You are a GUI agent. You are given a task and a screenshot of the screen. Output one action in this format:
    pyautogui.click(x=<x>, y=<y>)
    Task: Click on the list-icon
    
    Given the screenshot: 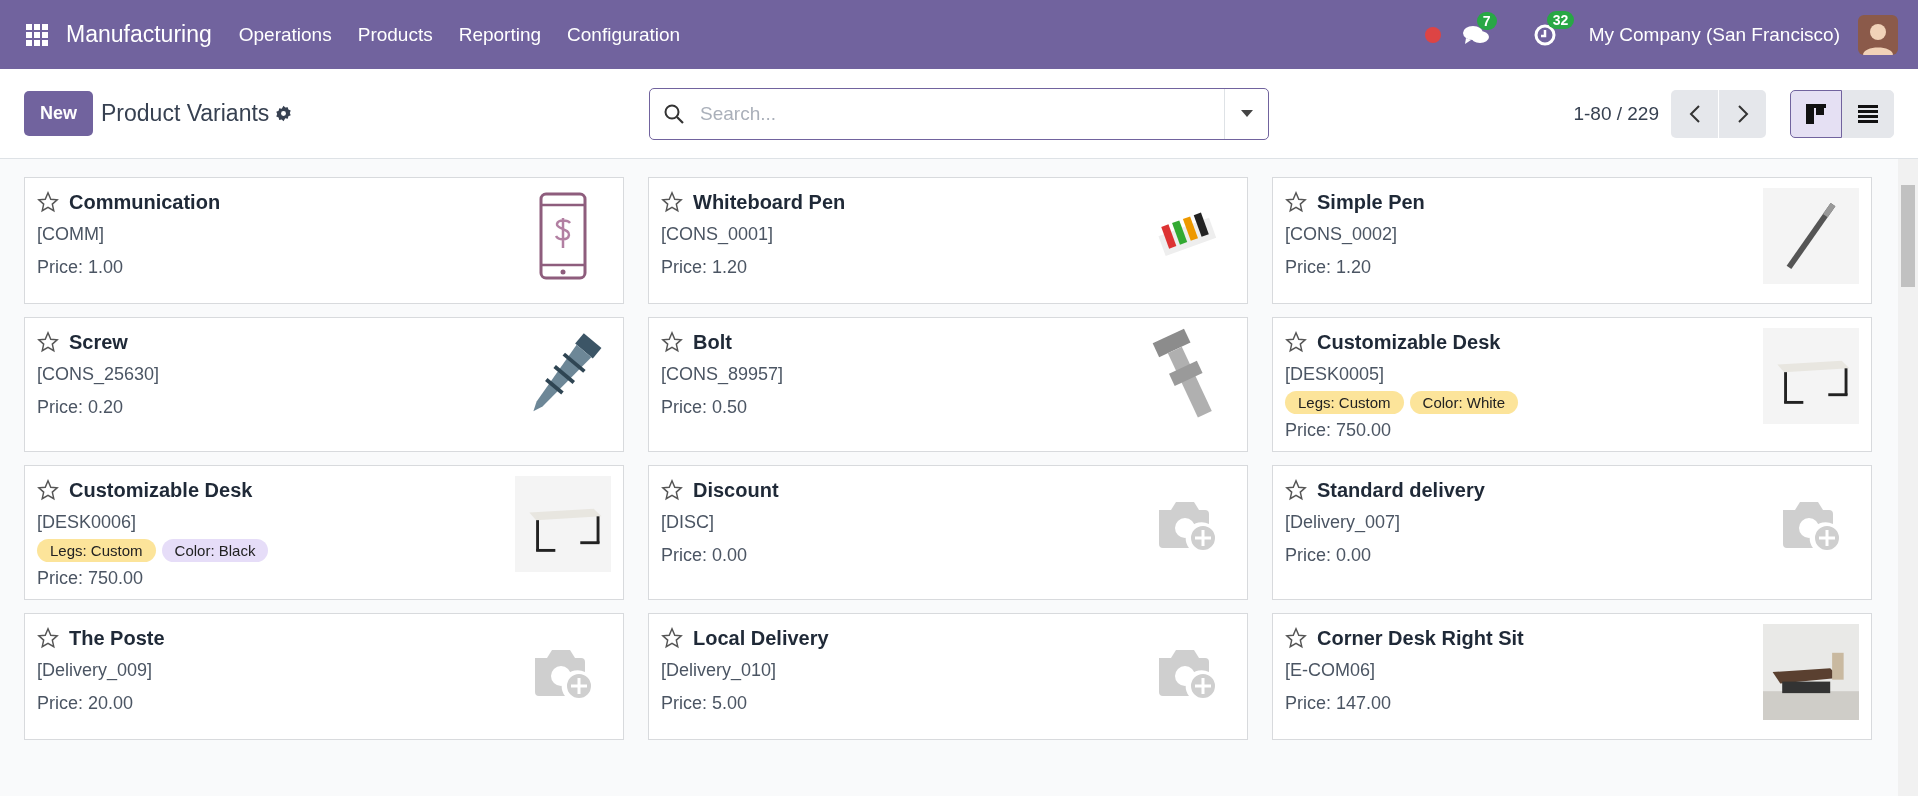 What is the action you would take?
    pyautogui.click(x=1868, y=113)
    